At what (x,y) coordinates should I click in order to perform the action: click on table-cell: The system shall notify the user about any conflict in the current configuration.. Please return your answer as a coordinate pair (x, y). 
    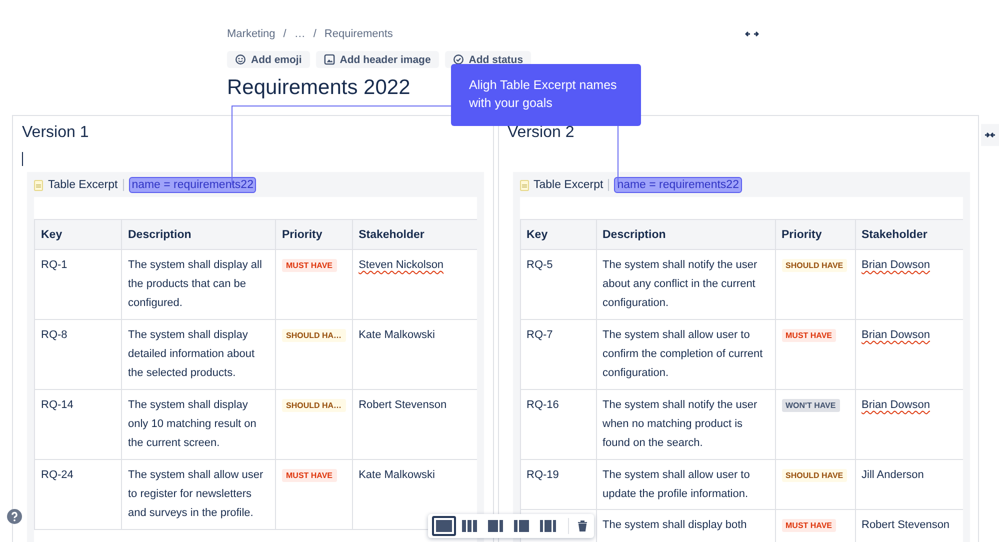
    Looking at the image, I should click on (680, 284).